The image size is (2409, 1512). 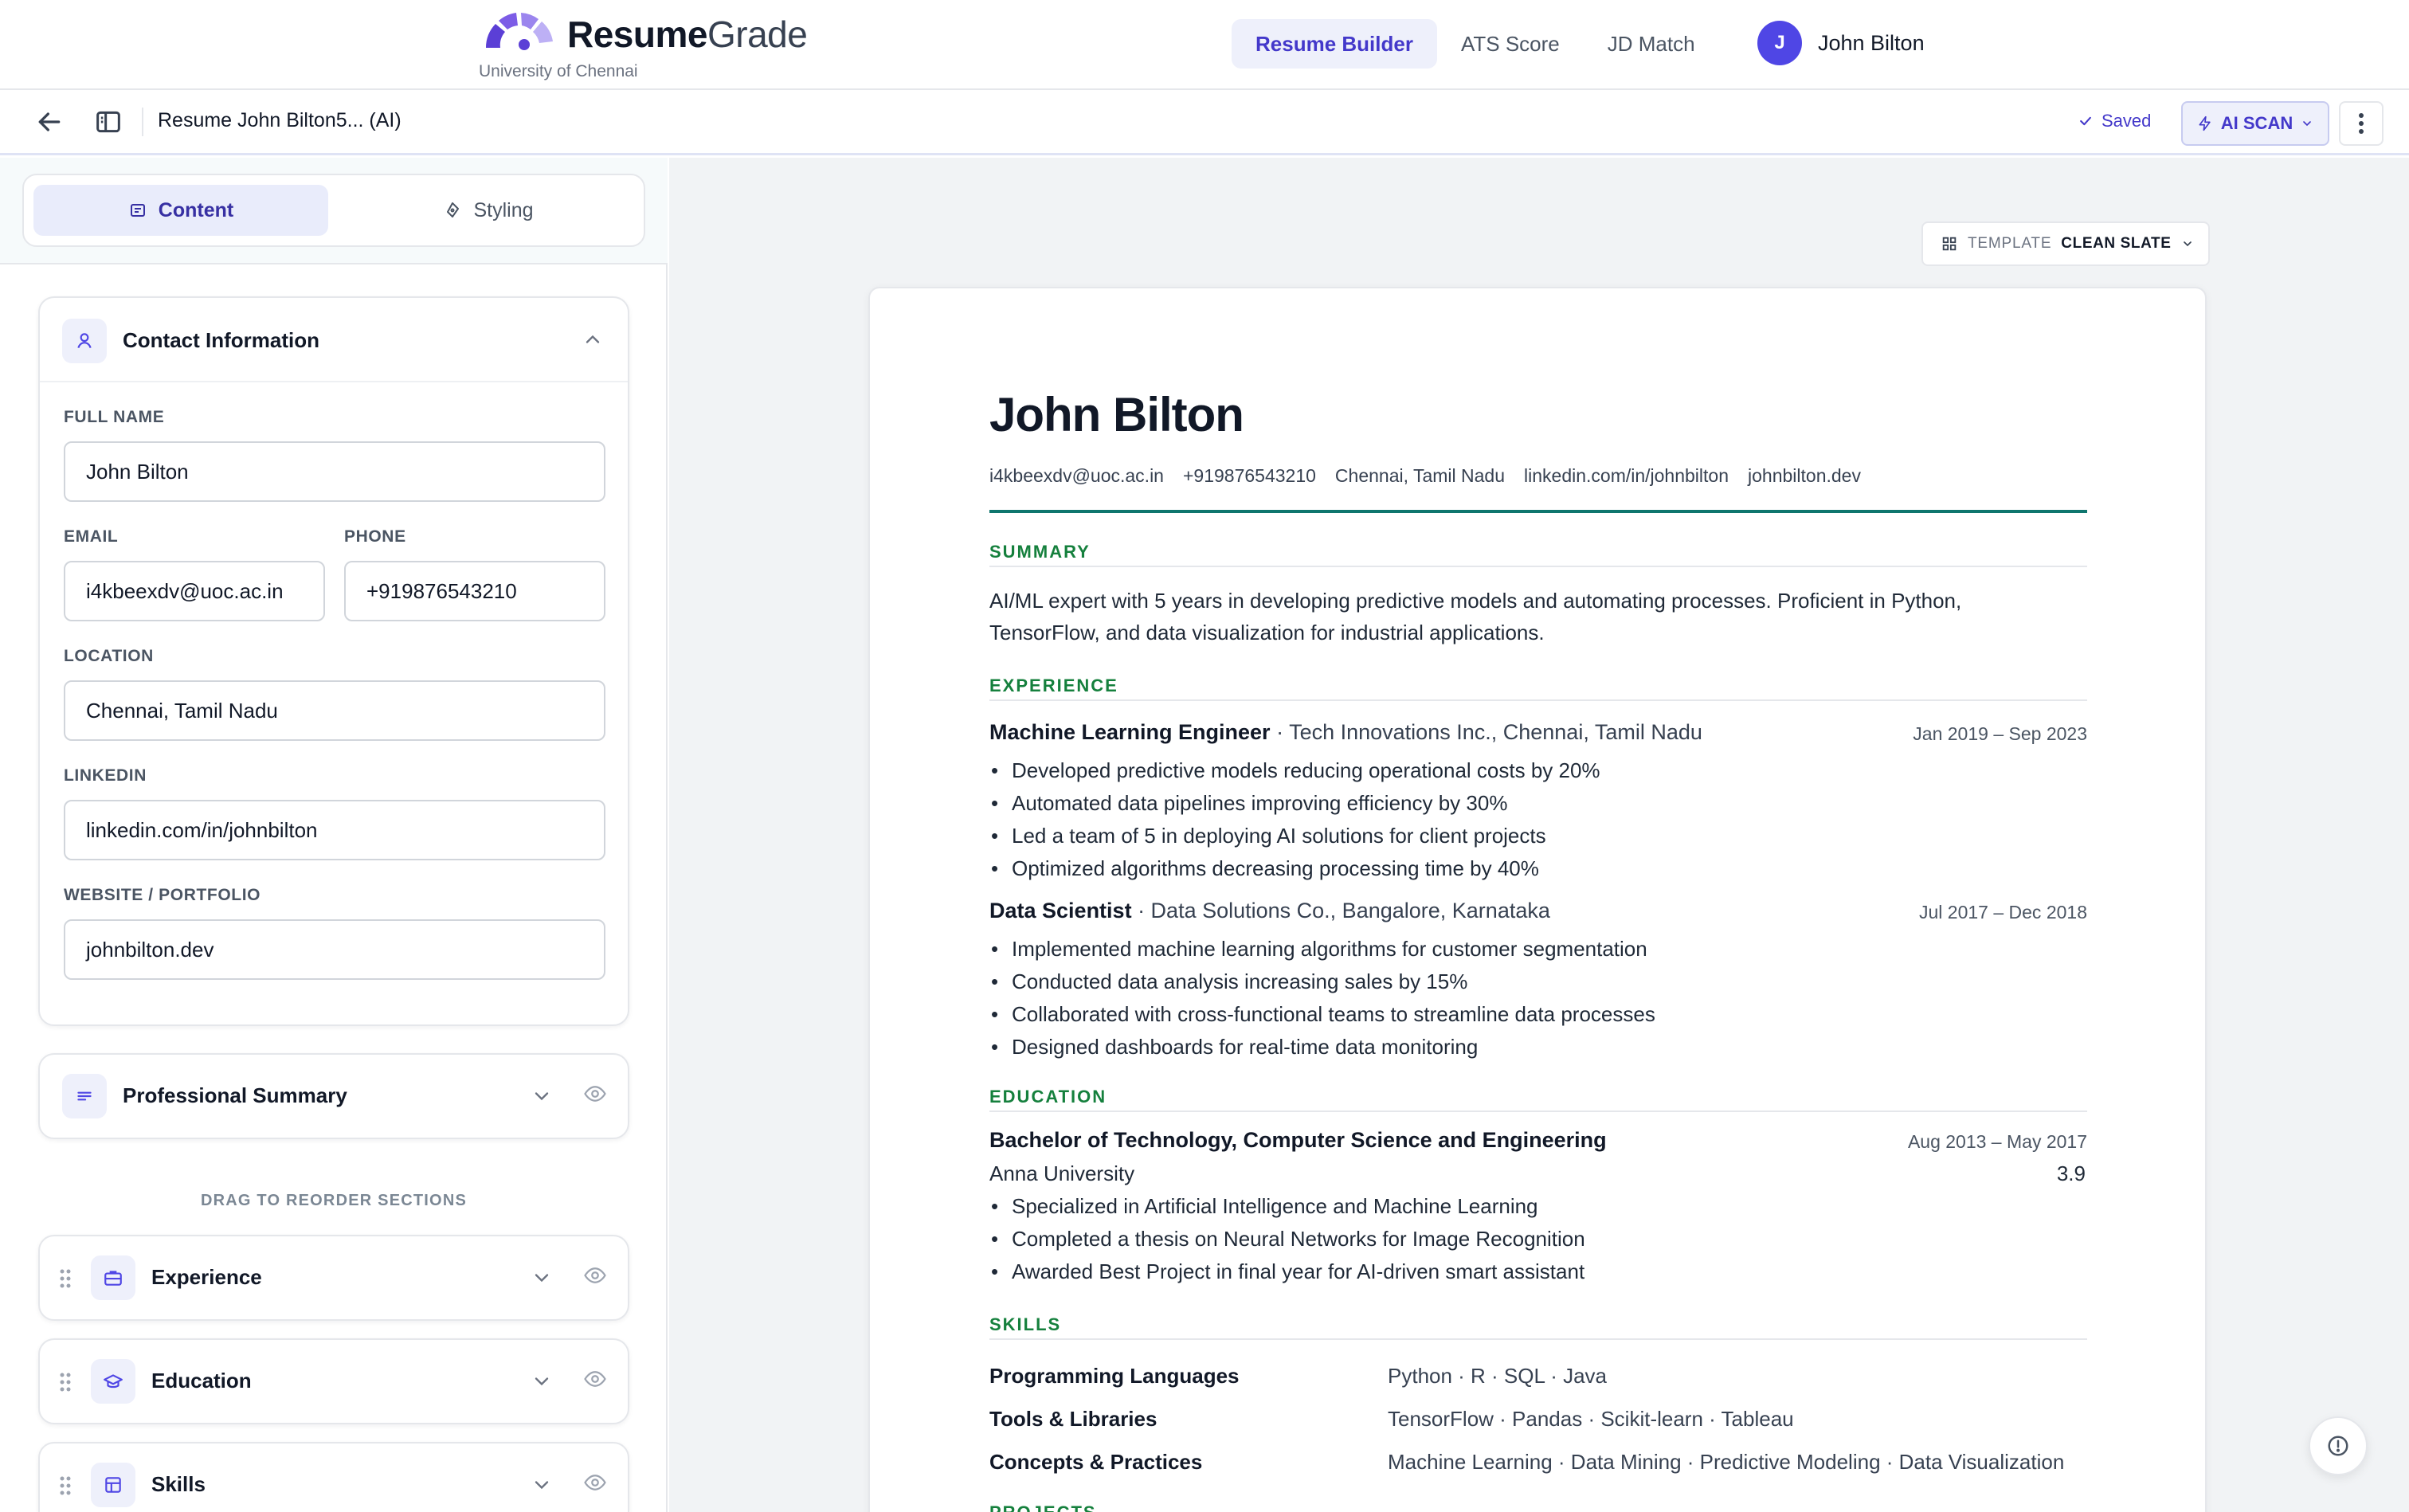 What do you see at coordinates (333, 1278) in the screenshot?
I see `experience-section-card: Experience` at bounding box center [333, 1278].